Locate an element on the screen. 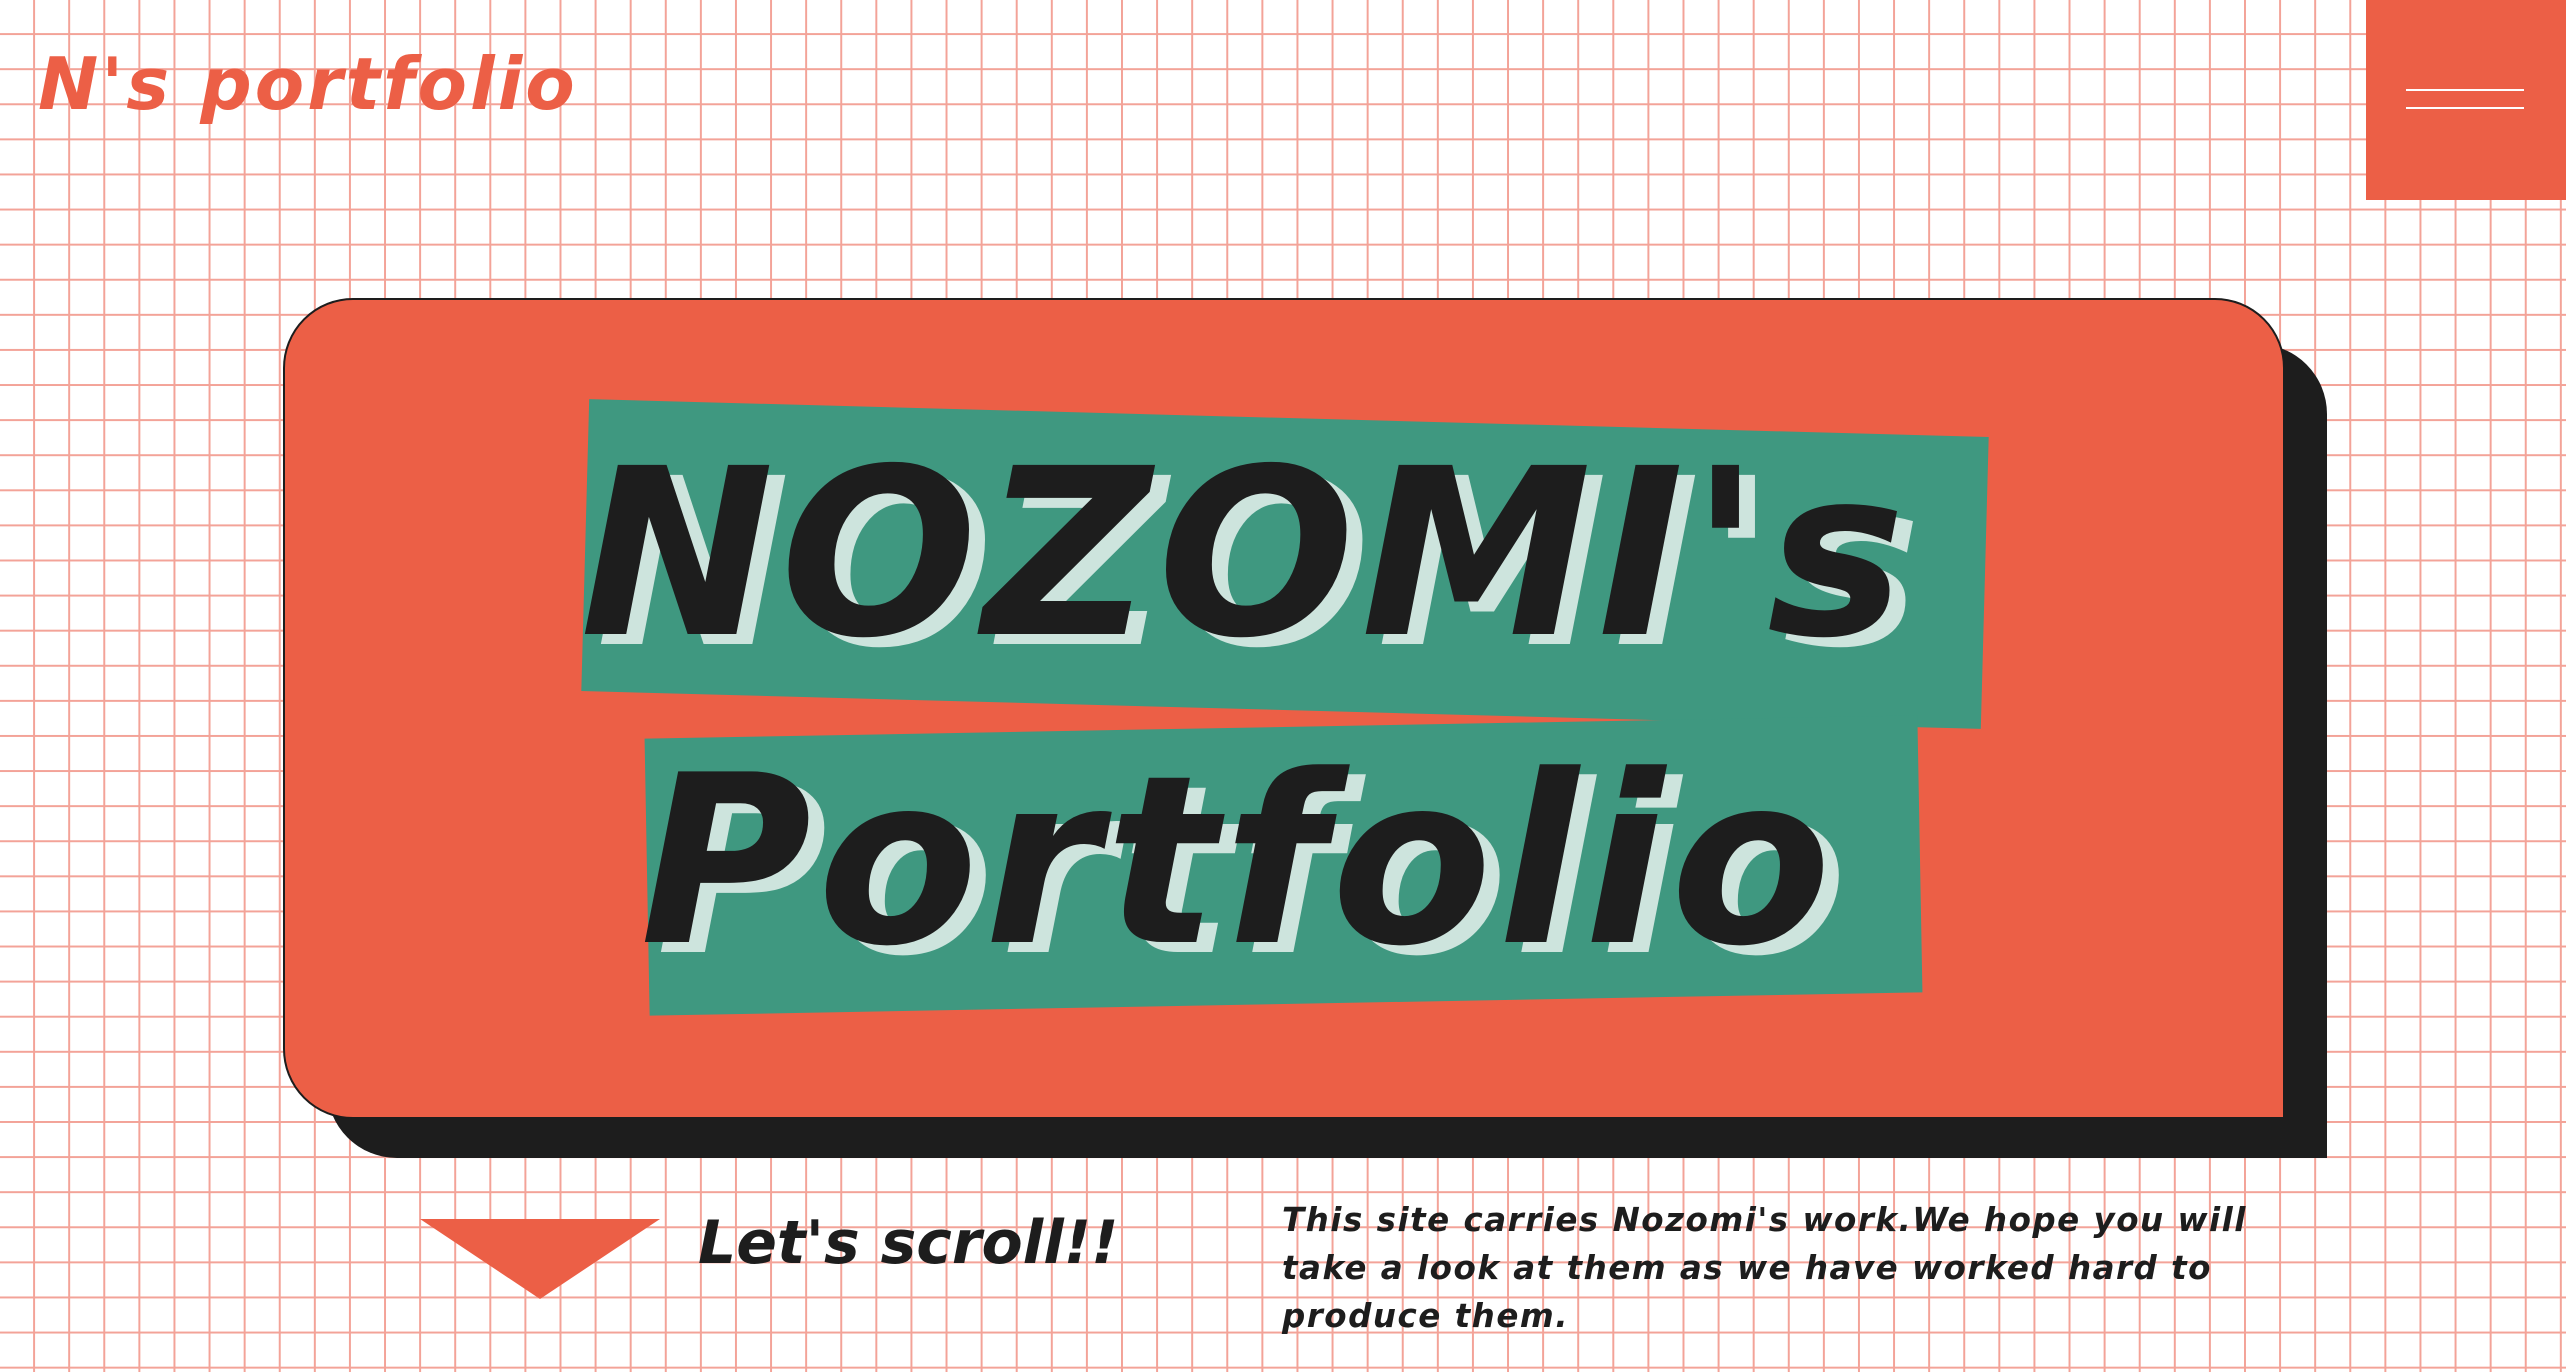 The height and width of the screenshot is (1372, 2566). site-logo: N's portfolio is located at coordinates (308, 84).